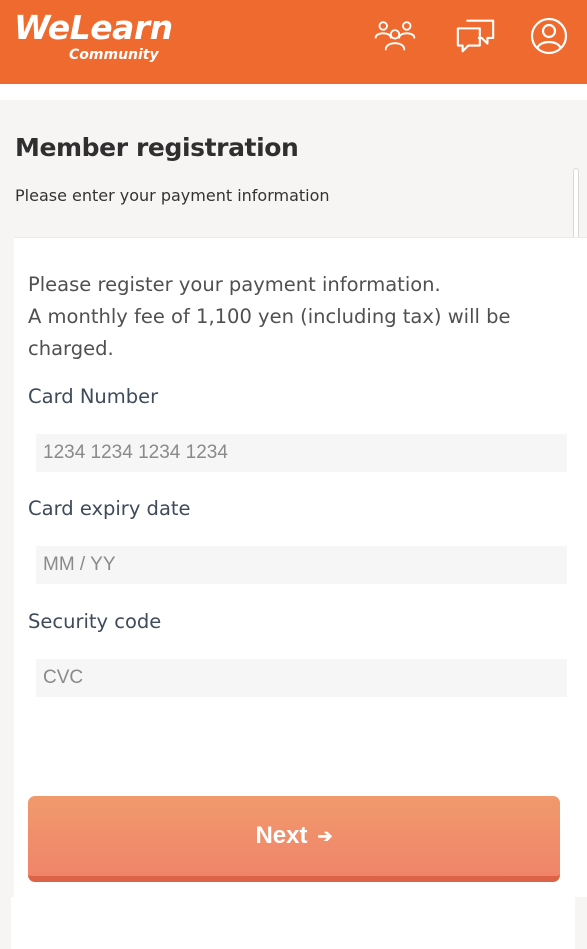  I want to click on page-subtitle: Please enter your payment information, so click(172, 195).